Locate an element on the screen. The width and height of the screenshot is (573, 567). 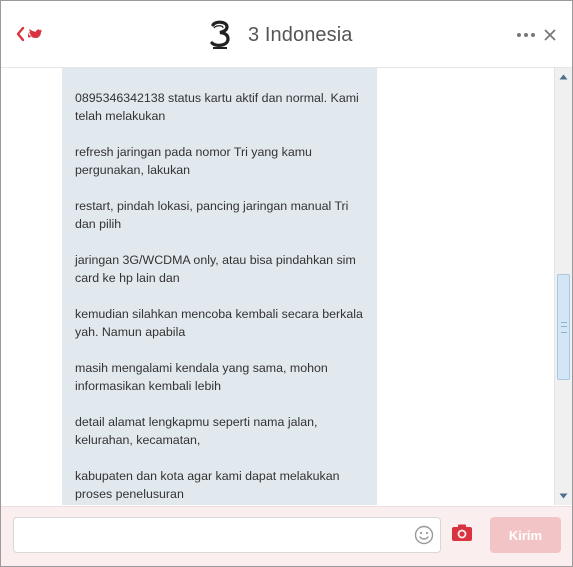
emoji-button is located at coordinates (424, 535).